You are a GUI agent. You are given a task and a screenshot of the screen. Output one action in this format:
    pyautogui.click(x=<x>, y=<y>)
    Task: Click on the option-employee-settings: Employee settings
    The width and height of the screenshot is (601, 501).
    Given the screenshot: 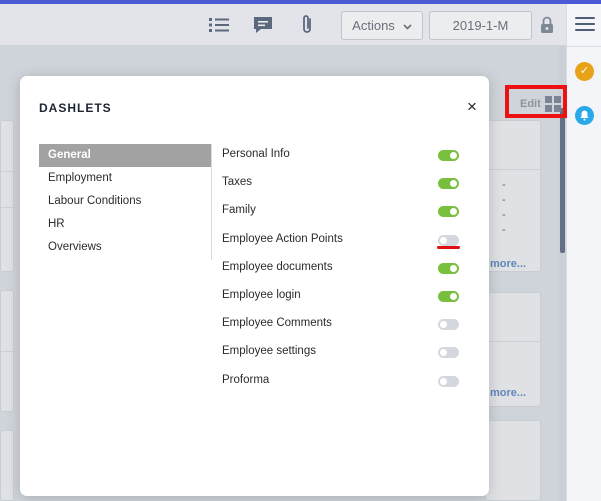 What is the action you would take?
    pyautogui.click(x=342, y=353)
    